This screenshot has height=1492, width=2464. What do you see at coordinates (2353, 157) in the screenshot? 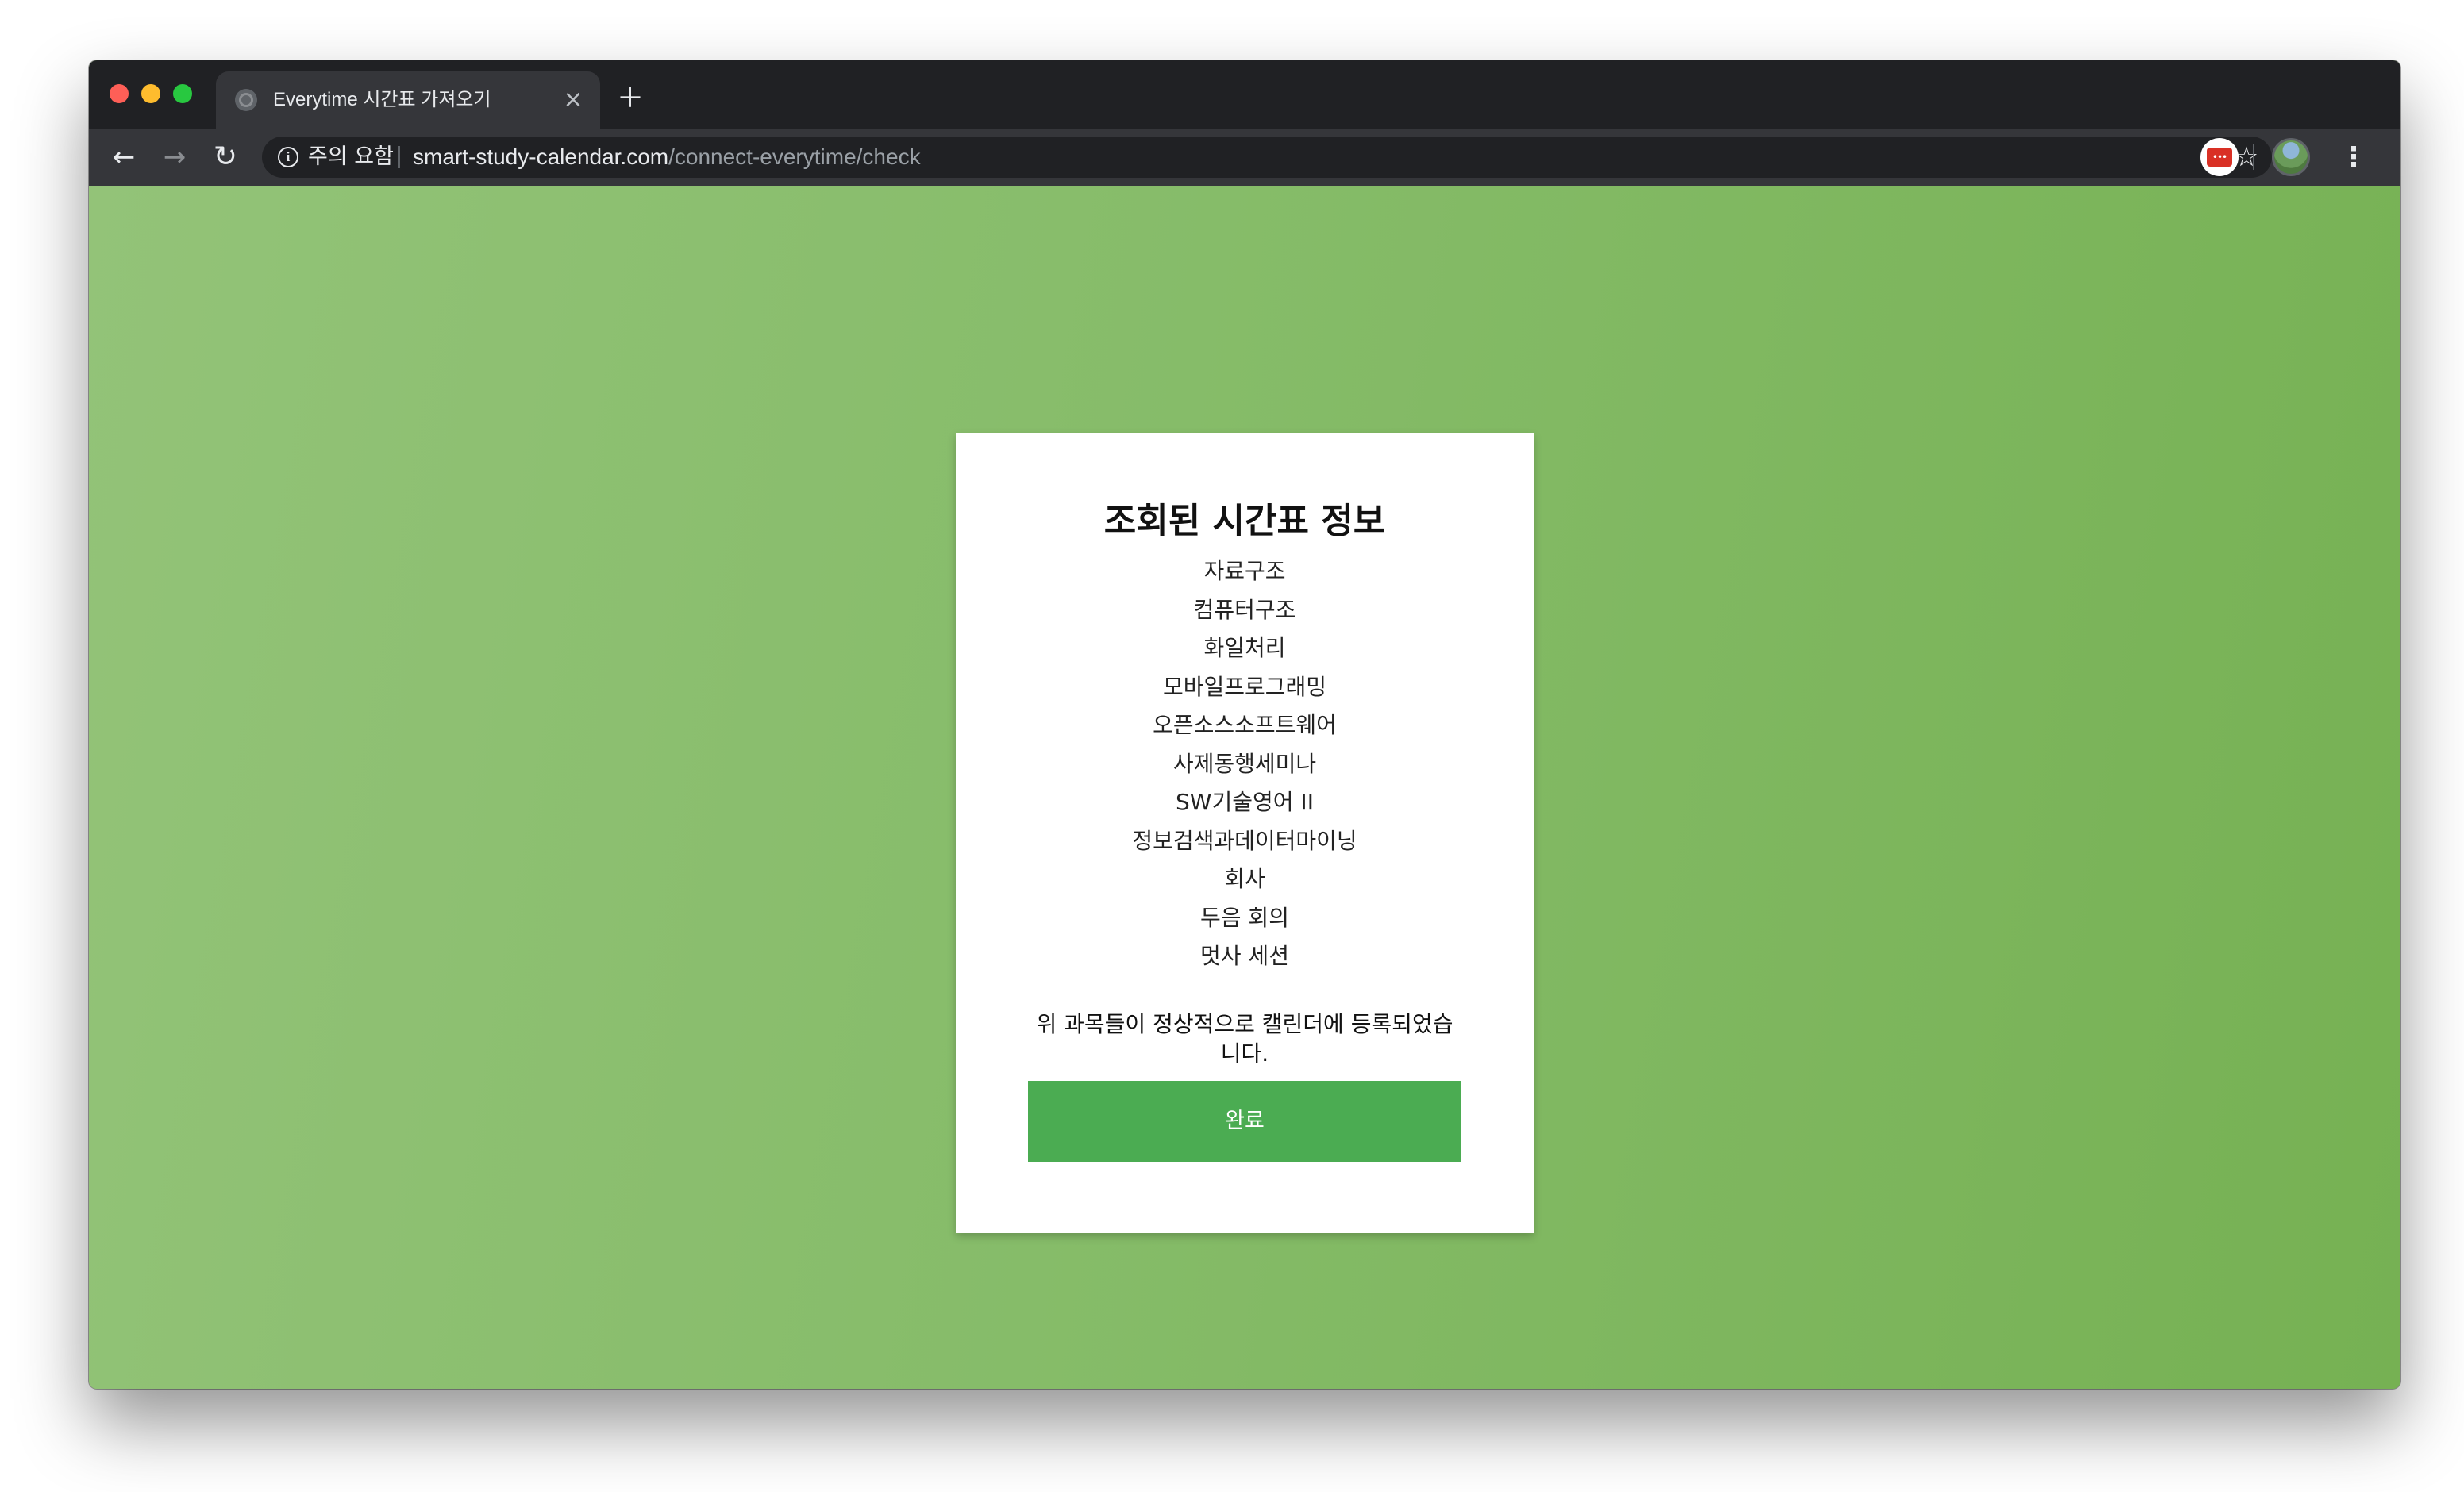
I see `more-menu-icon: ⋮` at bounding box center [2353, 157].